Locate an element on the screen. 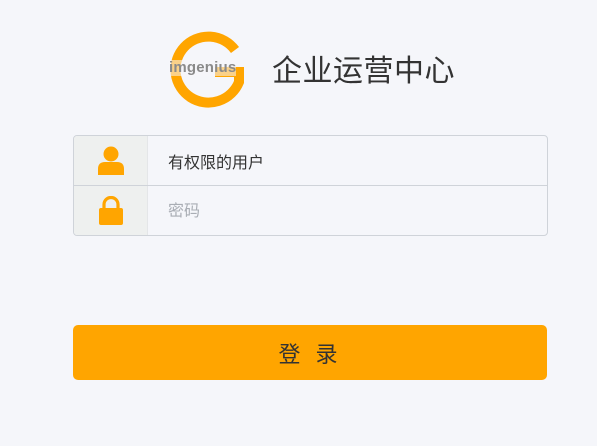 This screenshot has height=446, width=597. user-icon is located at coordinates (110, 160).